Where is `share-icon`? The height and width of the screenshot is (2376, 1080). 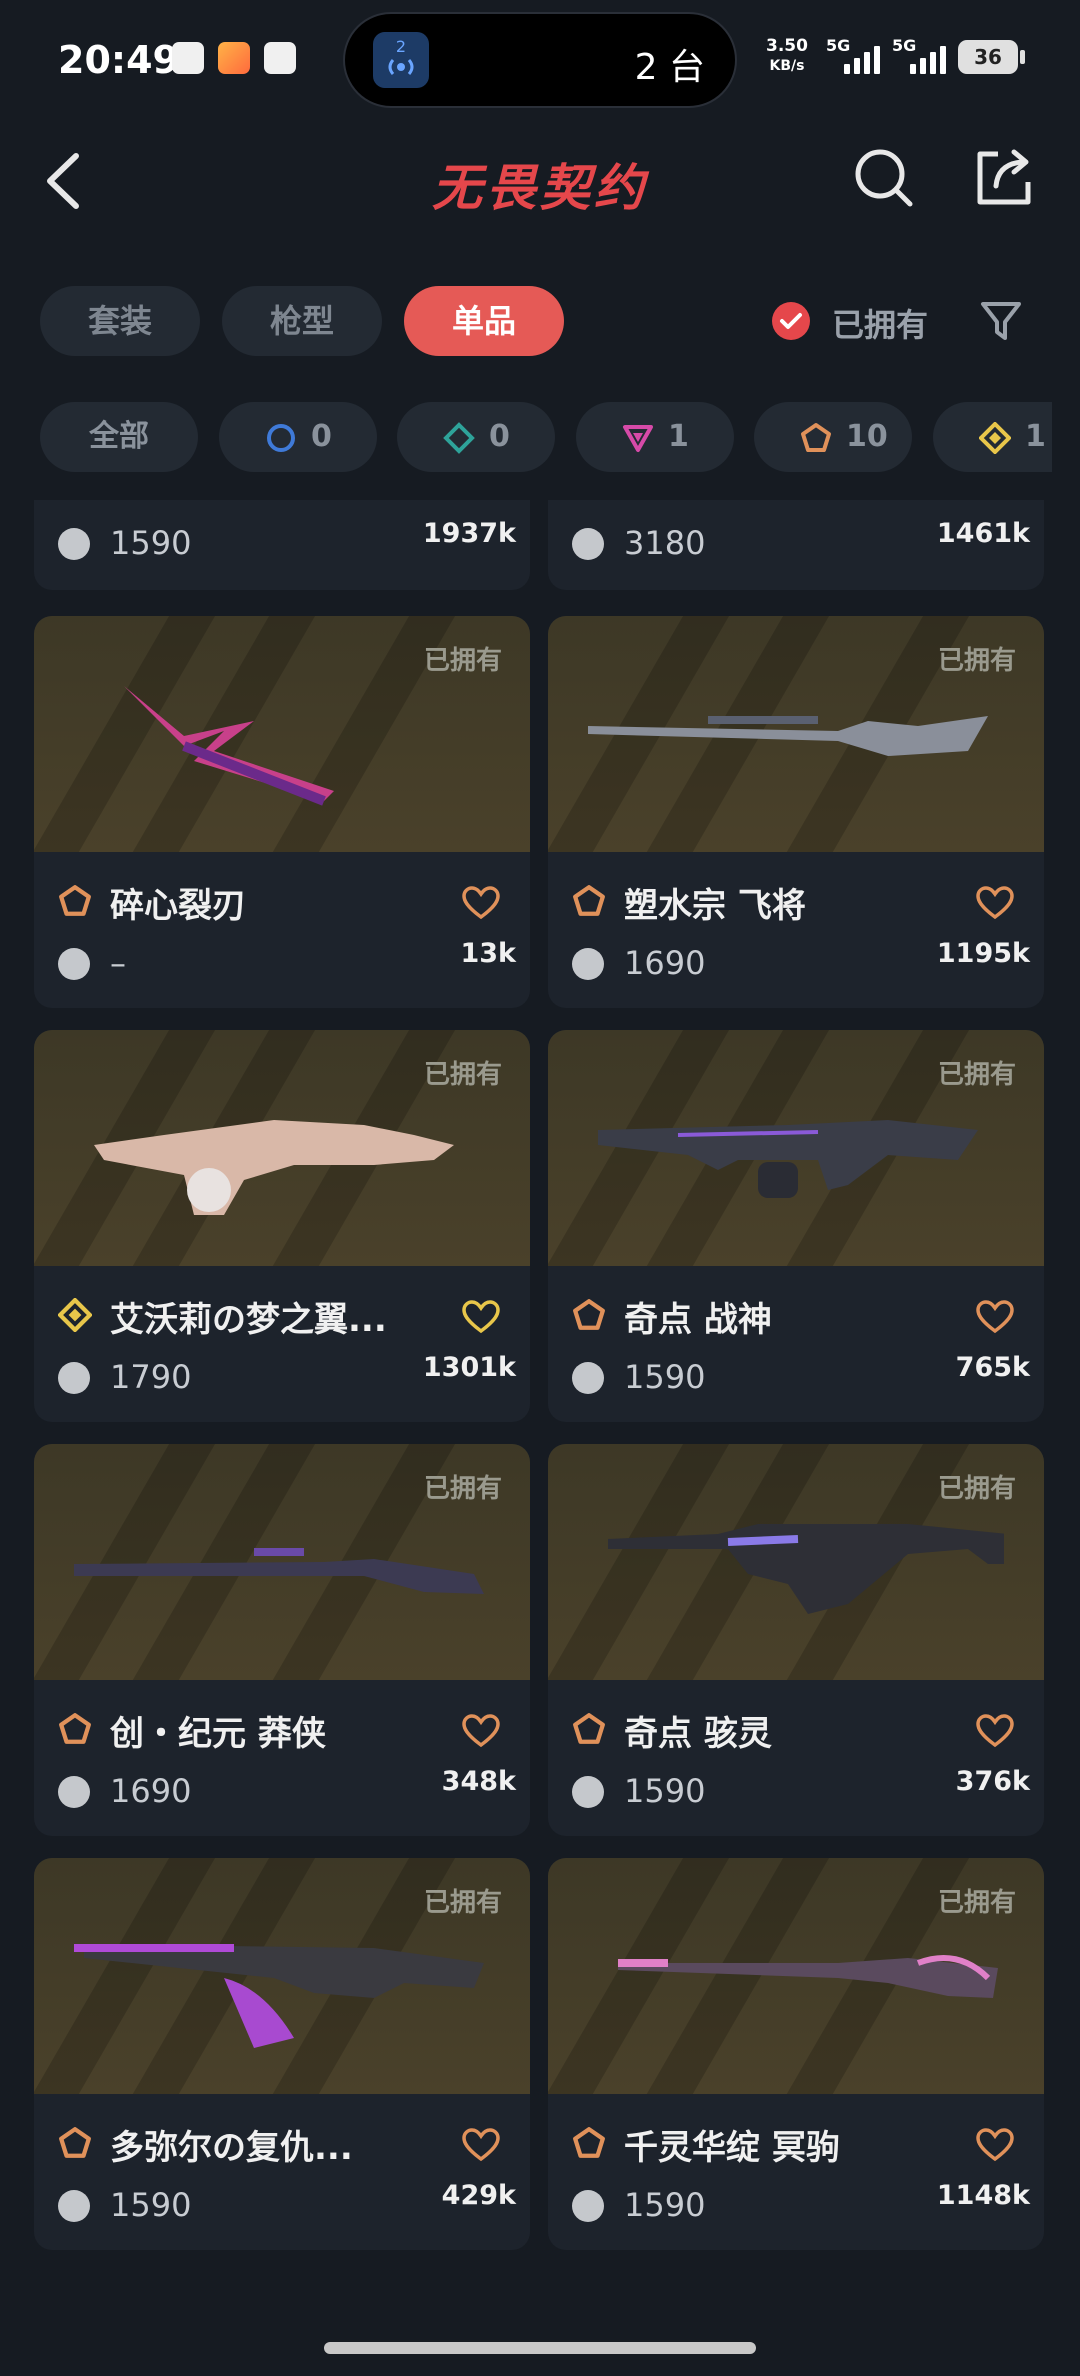 share-icon is located at coordinates (1004, 177).